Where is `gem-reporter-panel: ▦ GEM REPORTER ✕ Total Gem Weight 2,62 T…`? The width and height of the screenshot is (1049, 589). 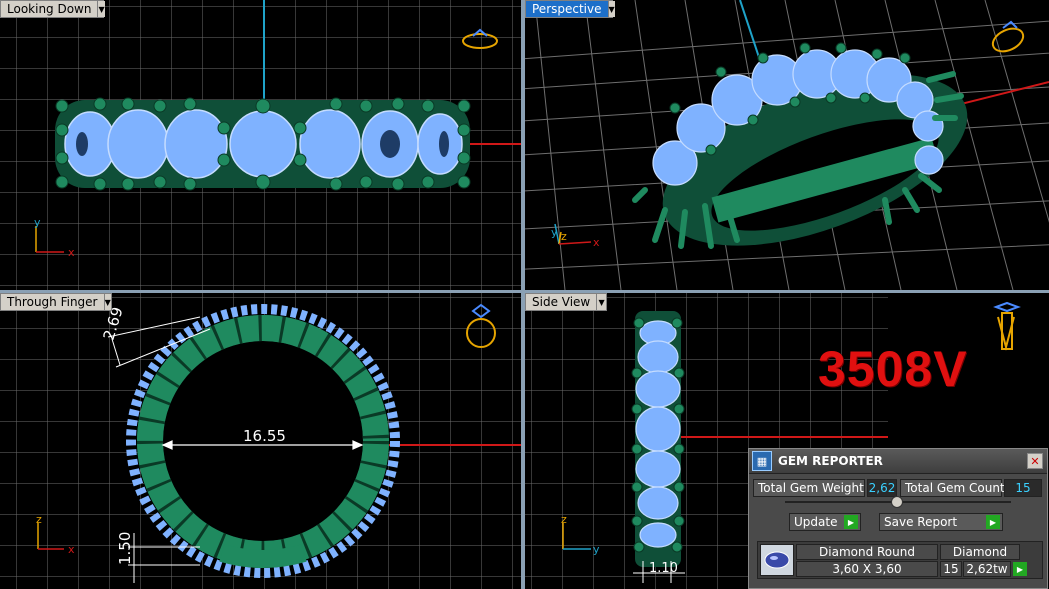
gem-reporter-panel: ▦ GEM REPORTER ✕ Total Gem Weight 2,62 T… is located at coordinates (898, 518).